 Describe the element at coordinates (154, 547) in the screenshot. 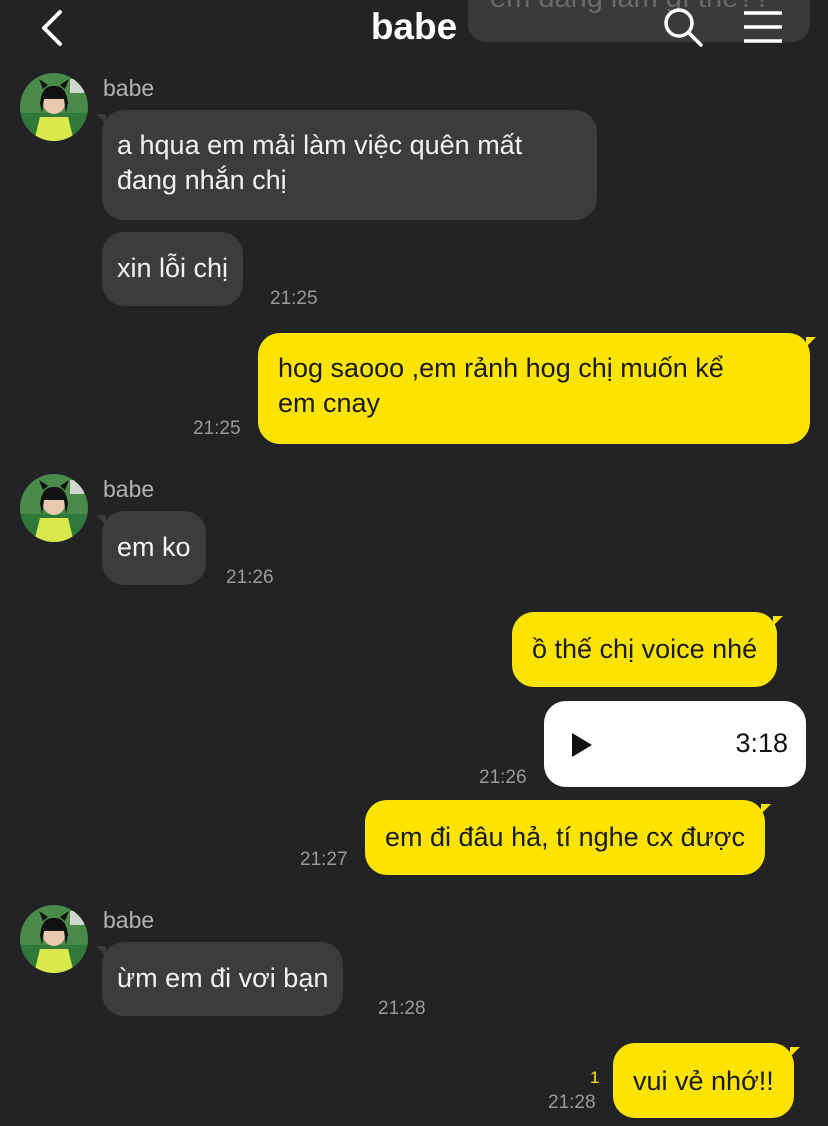

I see `message-text: em ko` at that location.